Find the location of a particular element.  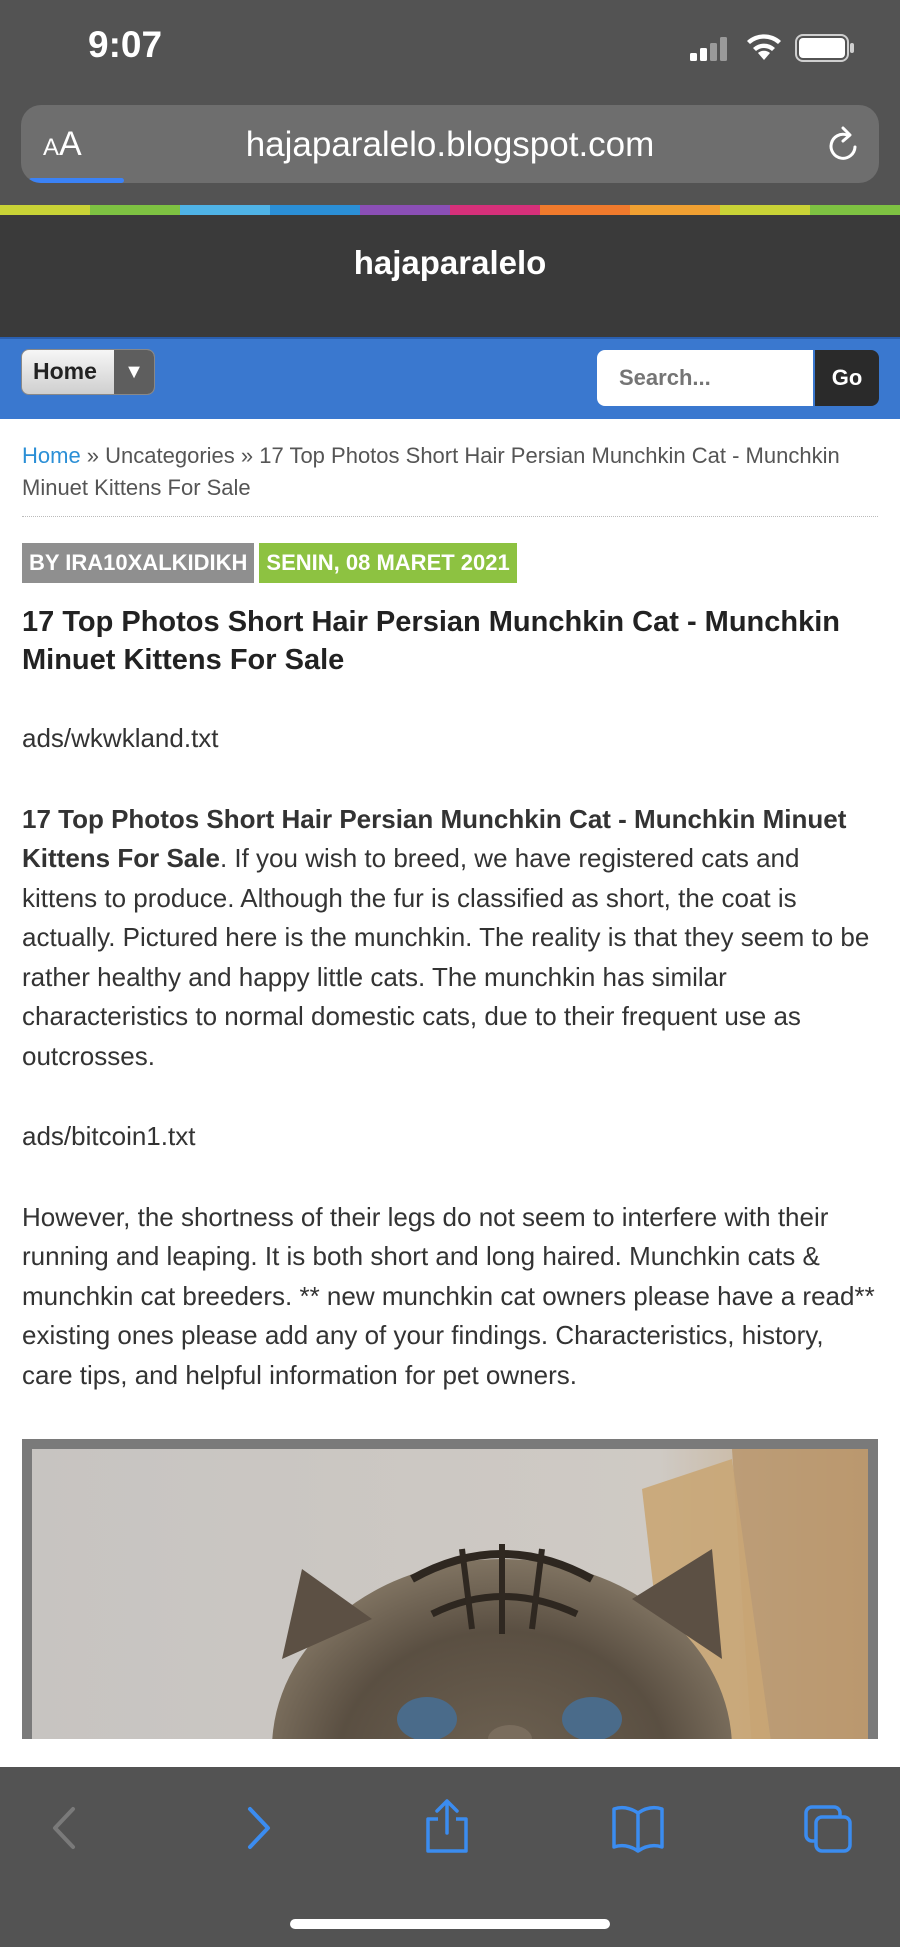

blog-title: hajaparalelo is located at coordinates (450, 263).